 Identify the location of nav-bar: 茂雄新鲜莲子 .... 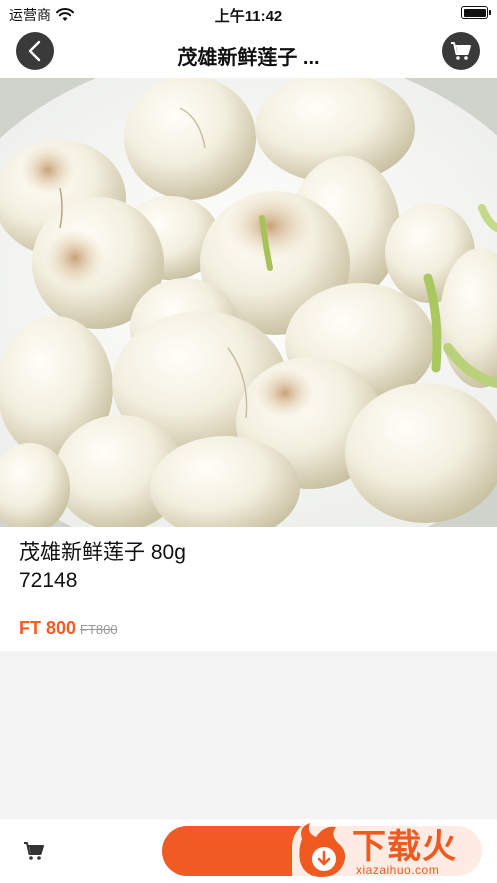
(248, 52).